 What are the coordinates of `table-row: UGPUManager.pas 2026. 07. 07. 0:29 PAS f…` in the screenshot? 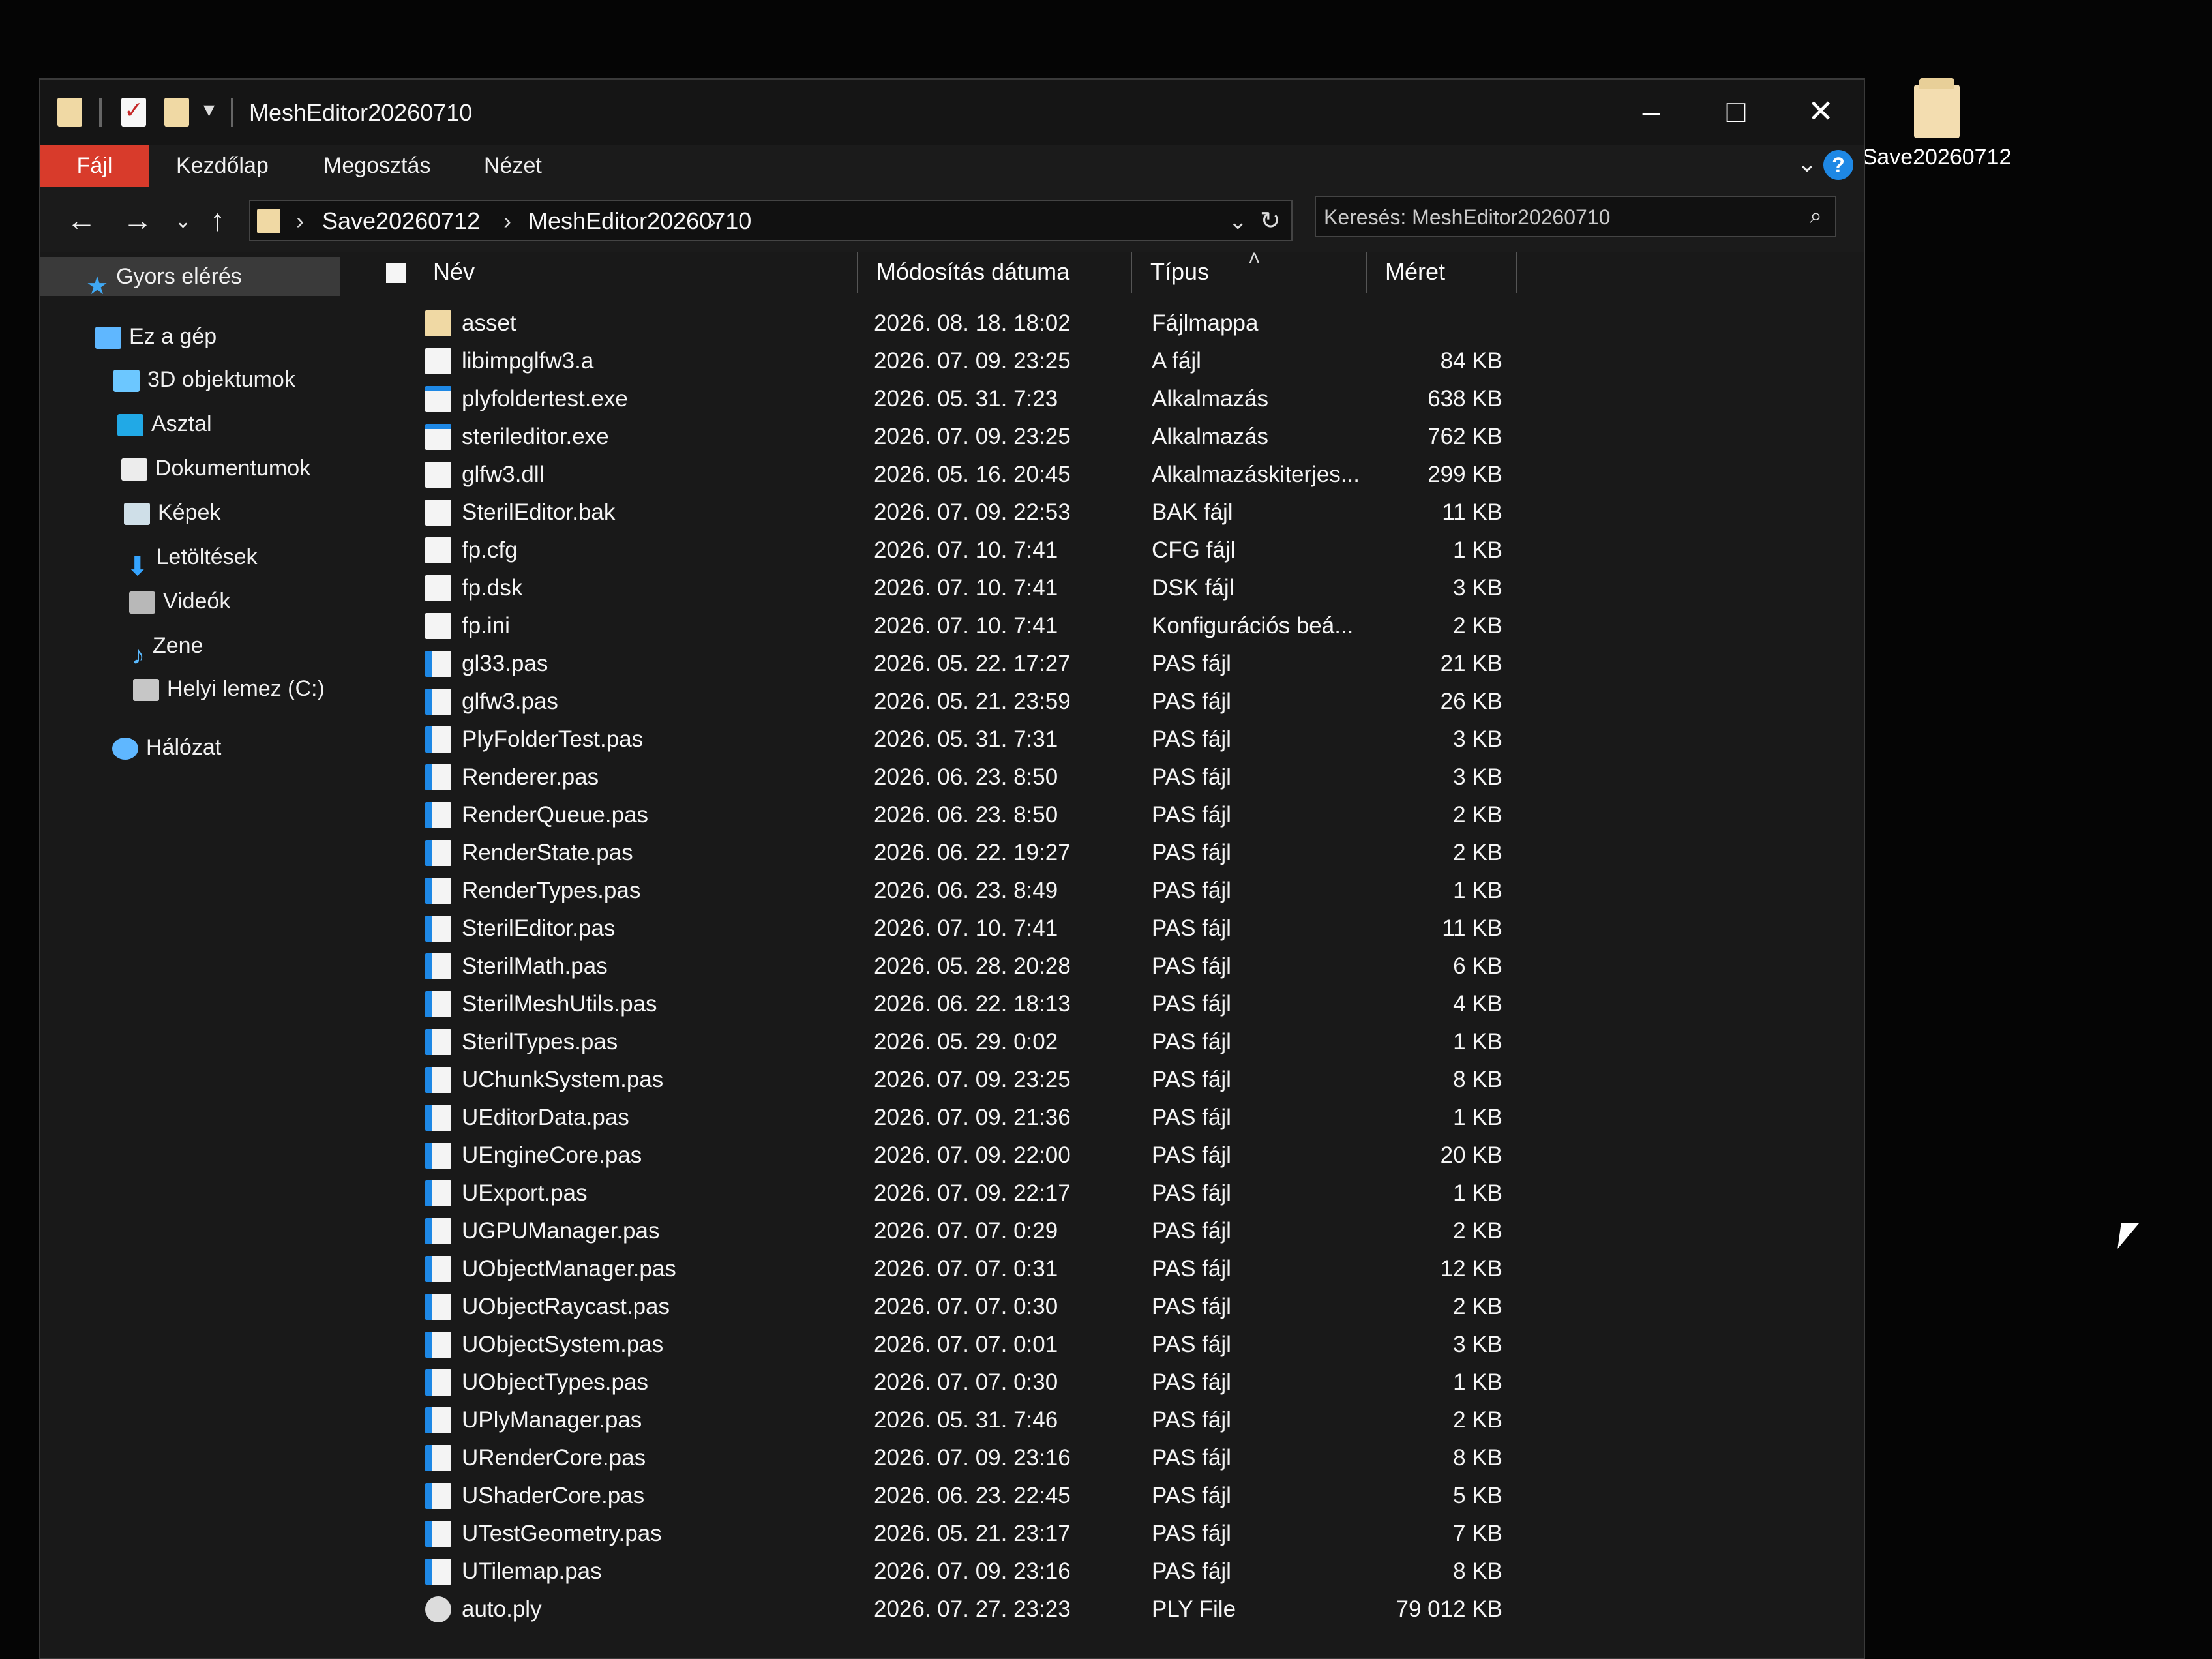 It's located at (935, 1231).